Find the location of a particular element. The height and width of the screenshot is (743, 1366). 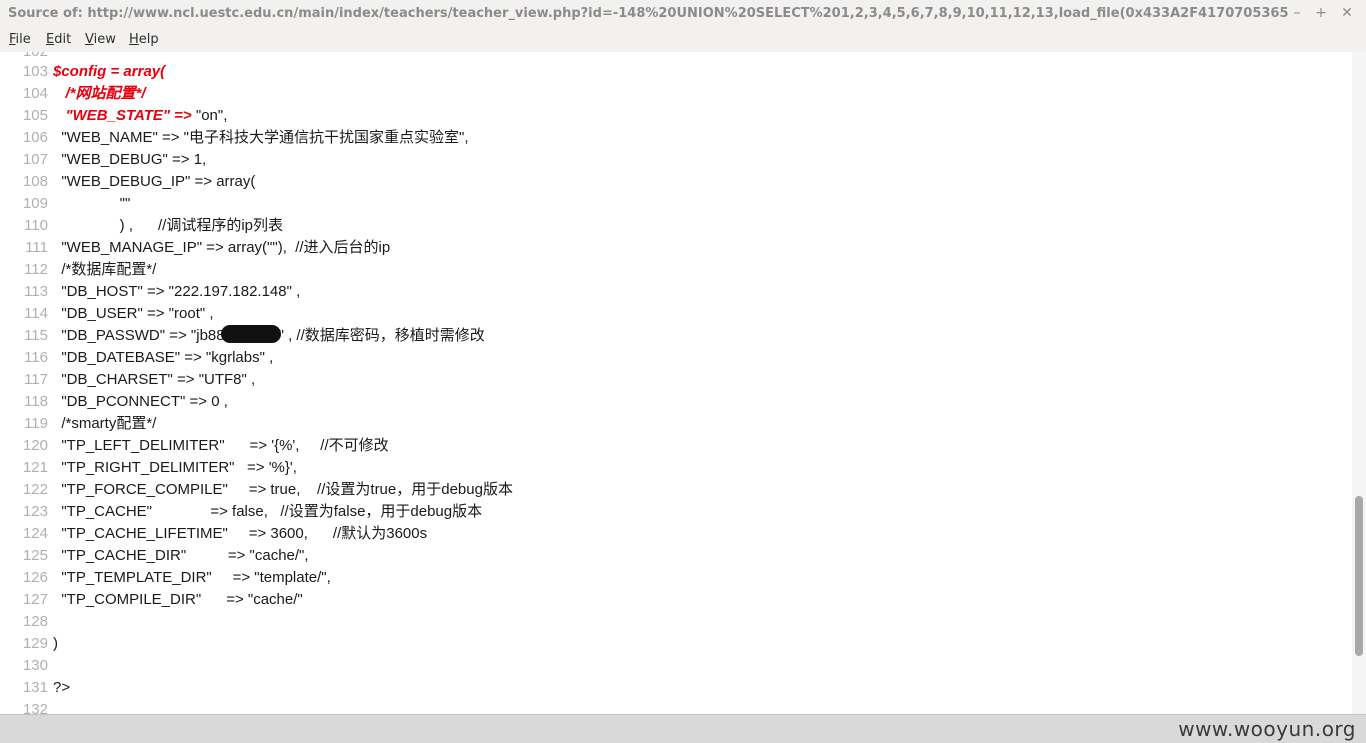

line-number: 107 is located at coordinates (35, 159).